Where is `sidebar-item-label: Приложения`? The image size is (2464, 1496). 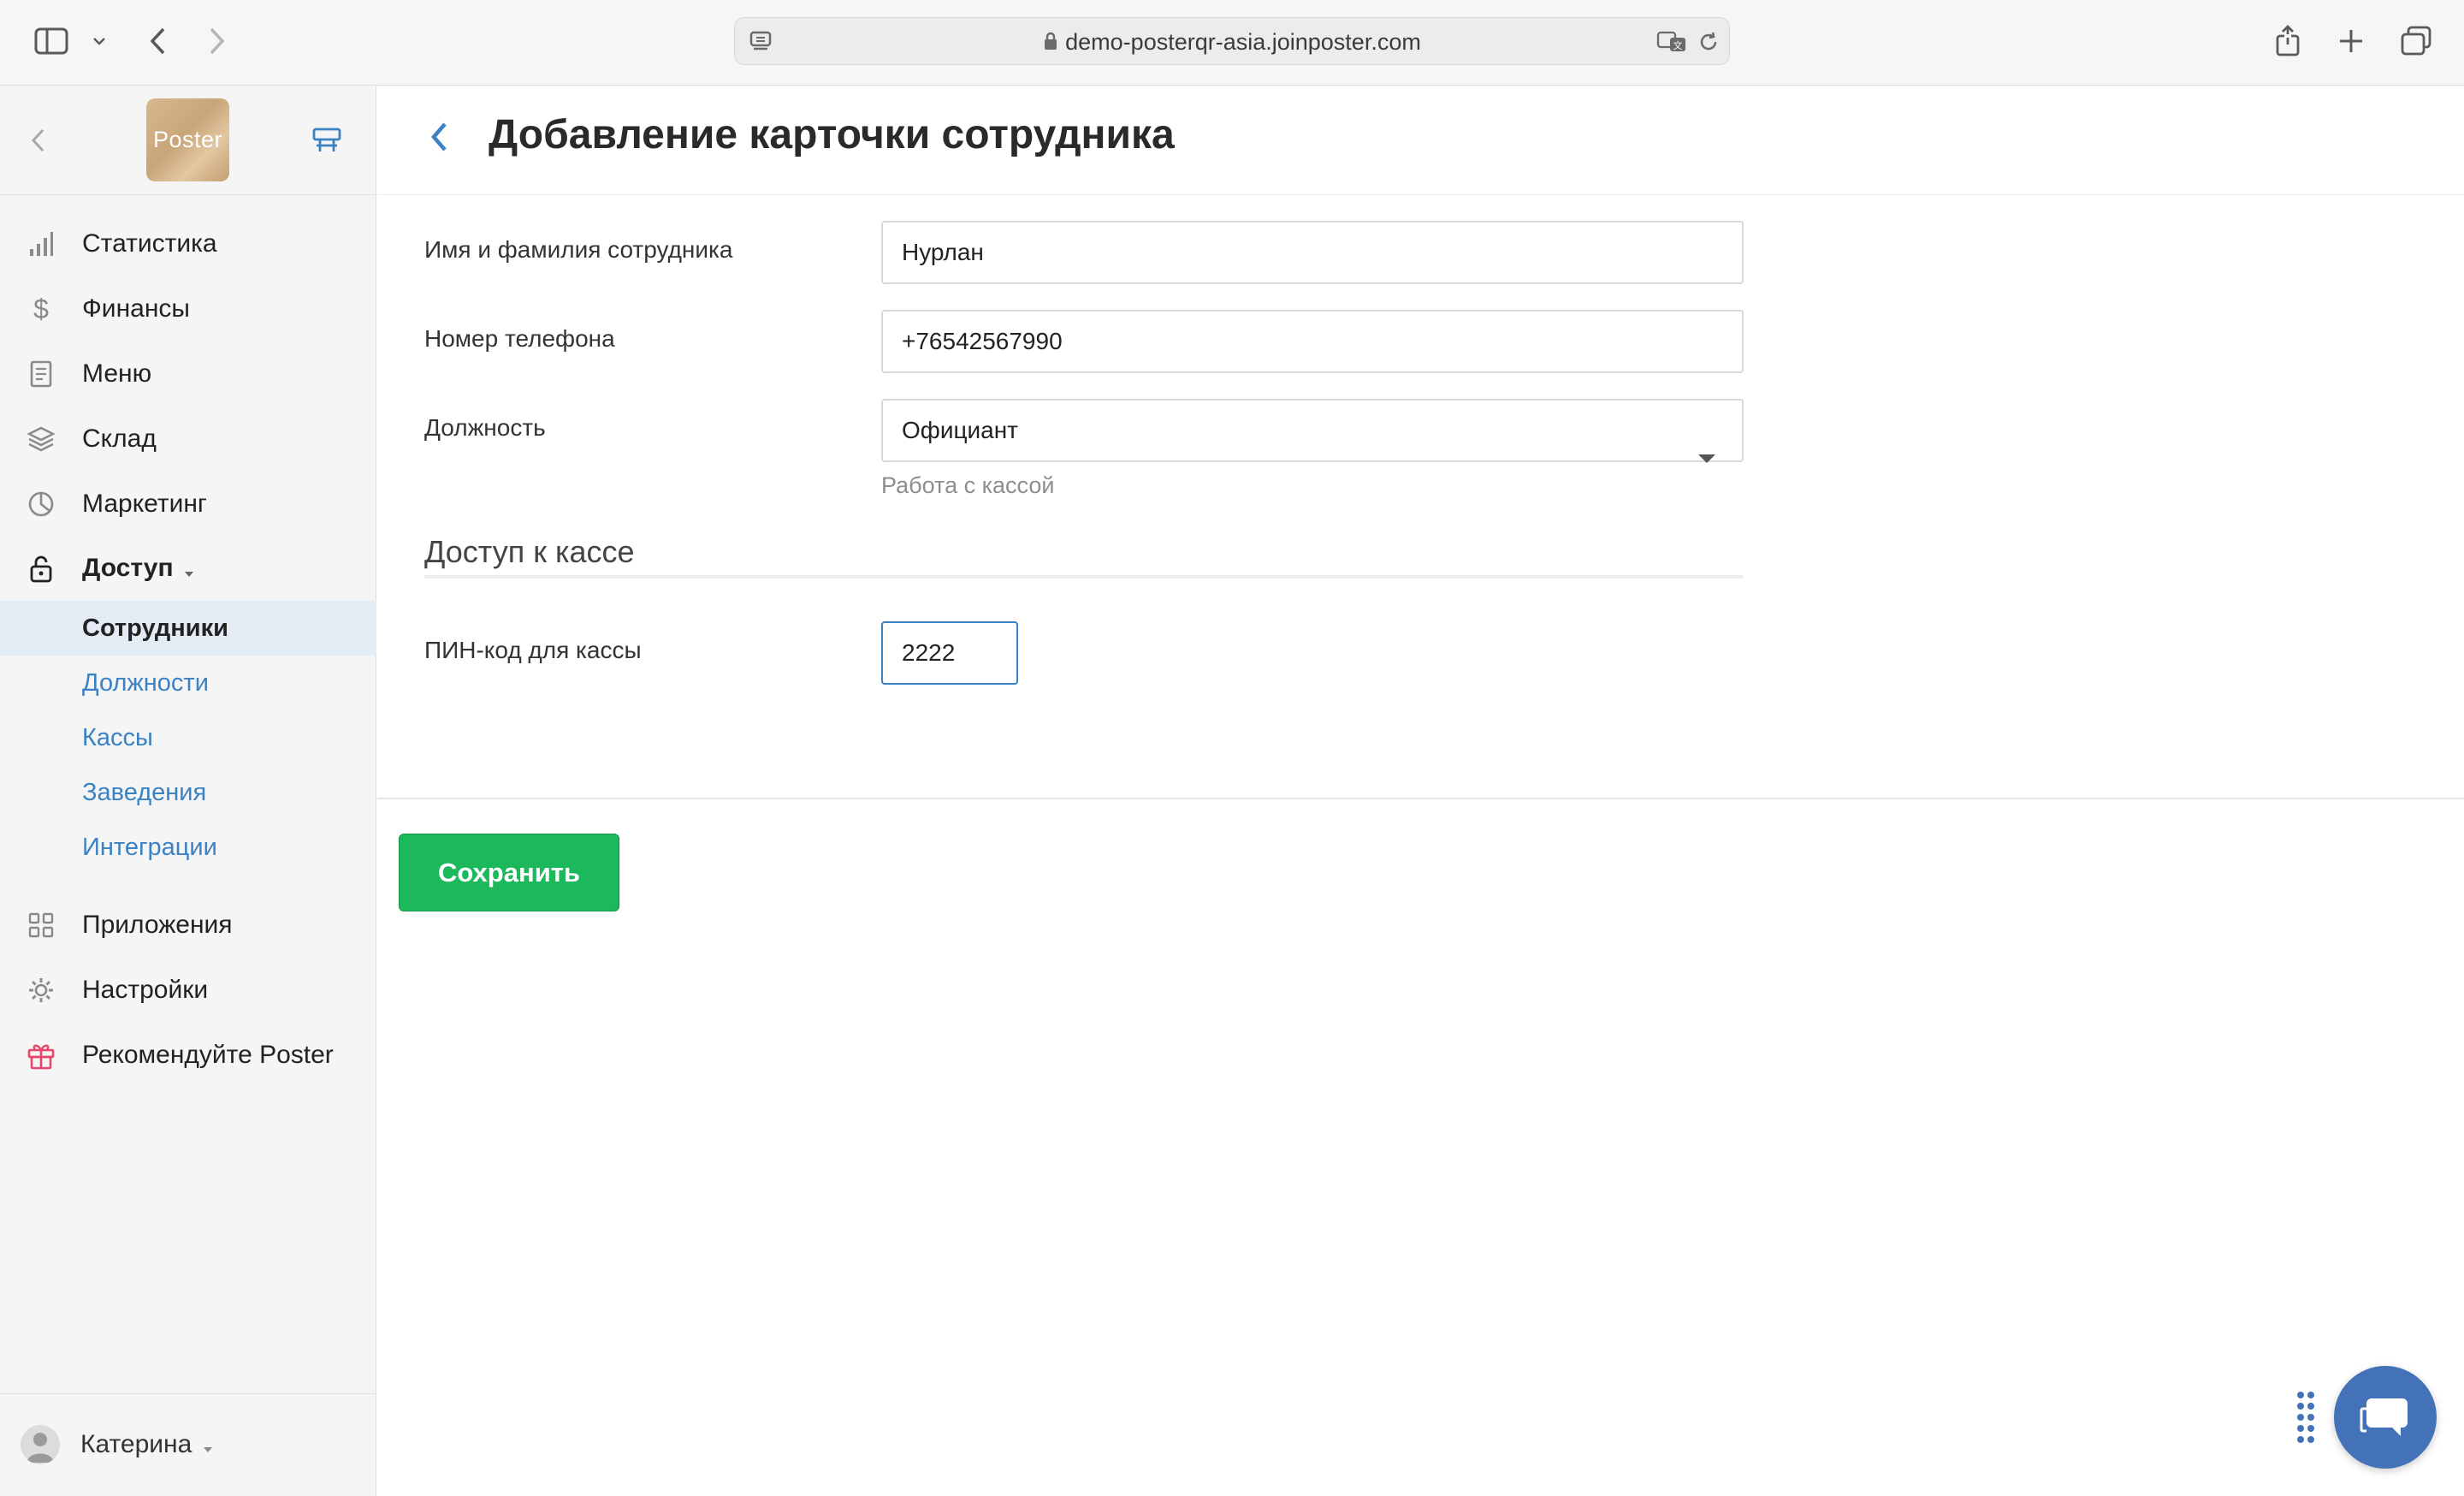
sidebar-item-label: Приложения is located at coordinates (157, 925).